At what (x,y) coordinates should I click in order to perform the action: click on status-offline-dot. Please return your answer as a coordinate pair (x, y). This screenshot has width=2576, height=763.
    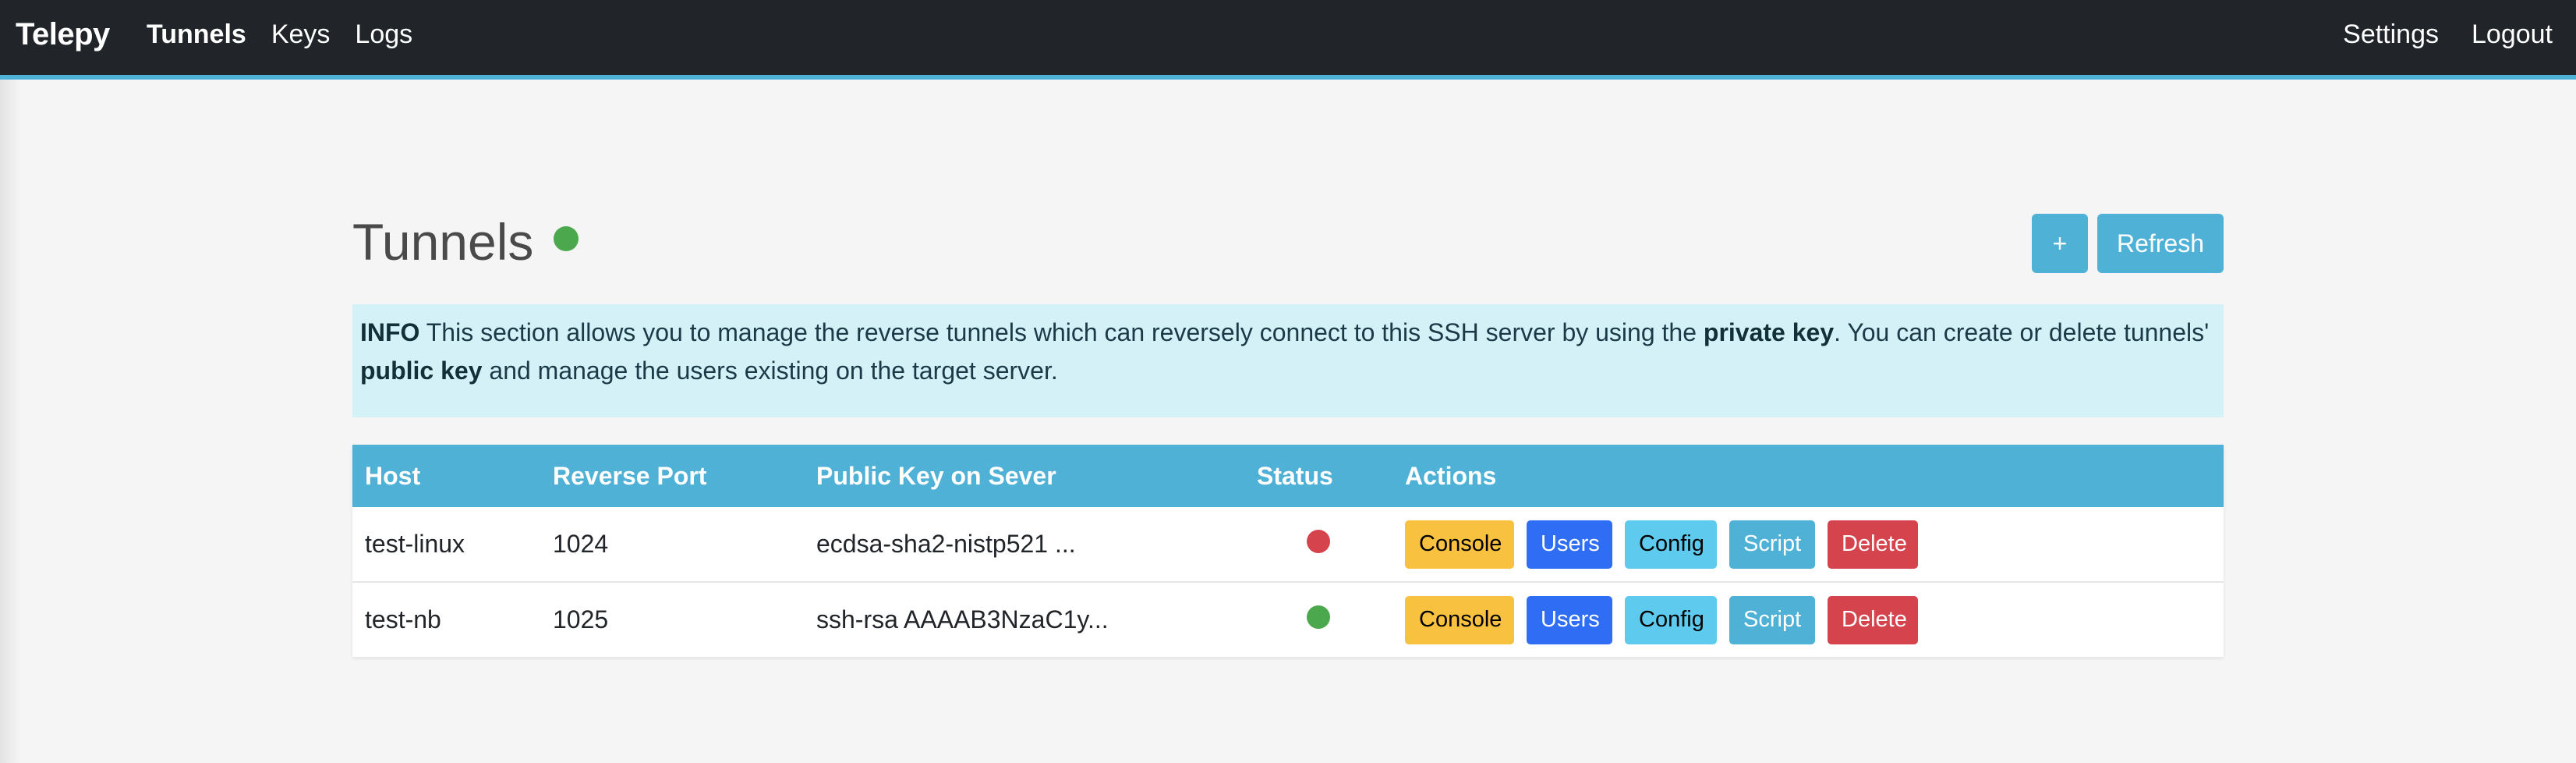
    Looking at the image, I should click on (1318, 541).